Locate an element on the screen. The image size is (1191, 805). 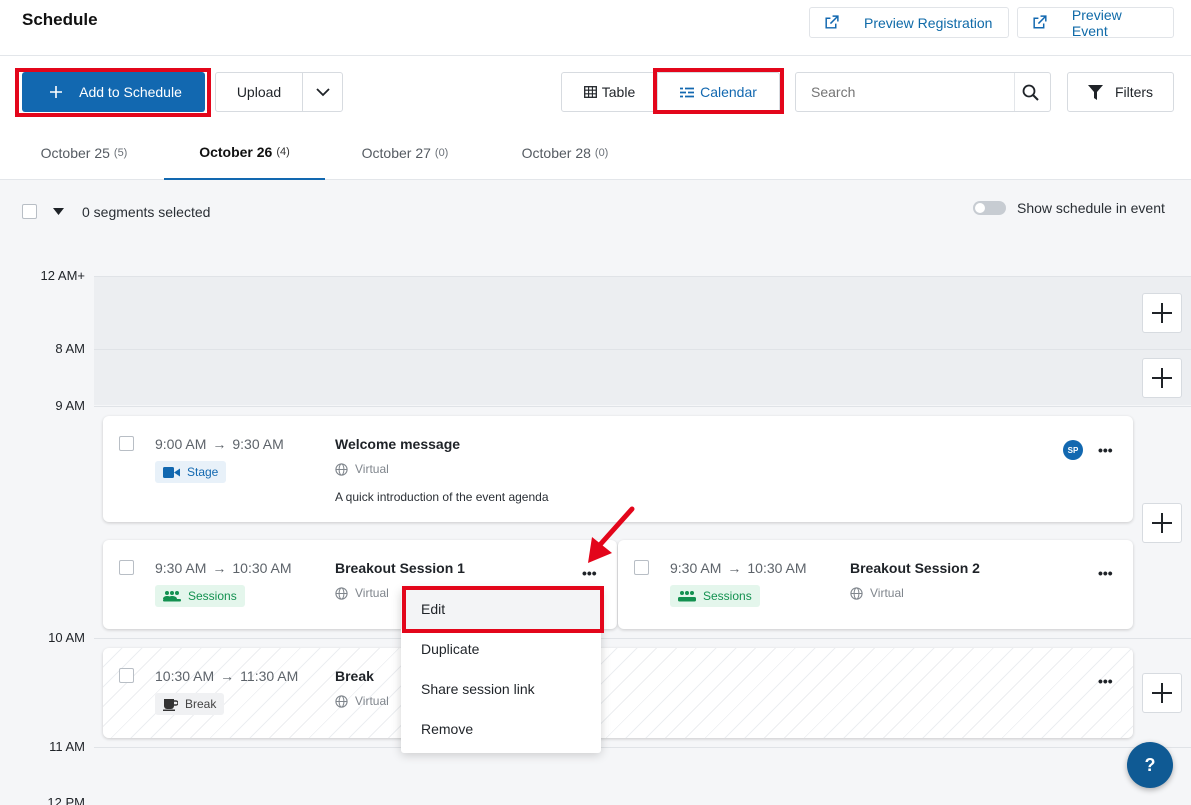
tag-label: Stage is located at coordinates (203, 472).